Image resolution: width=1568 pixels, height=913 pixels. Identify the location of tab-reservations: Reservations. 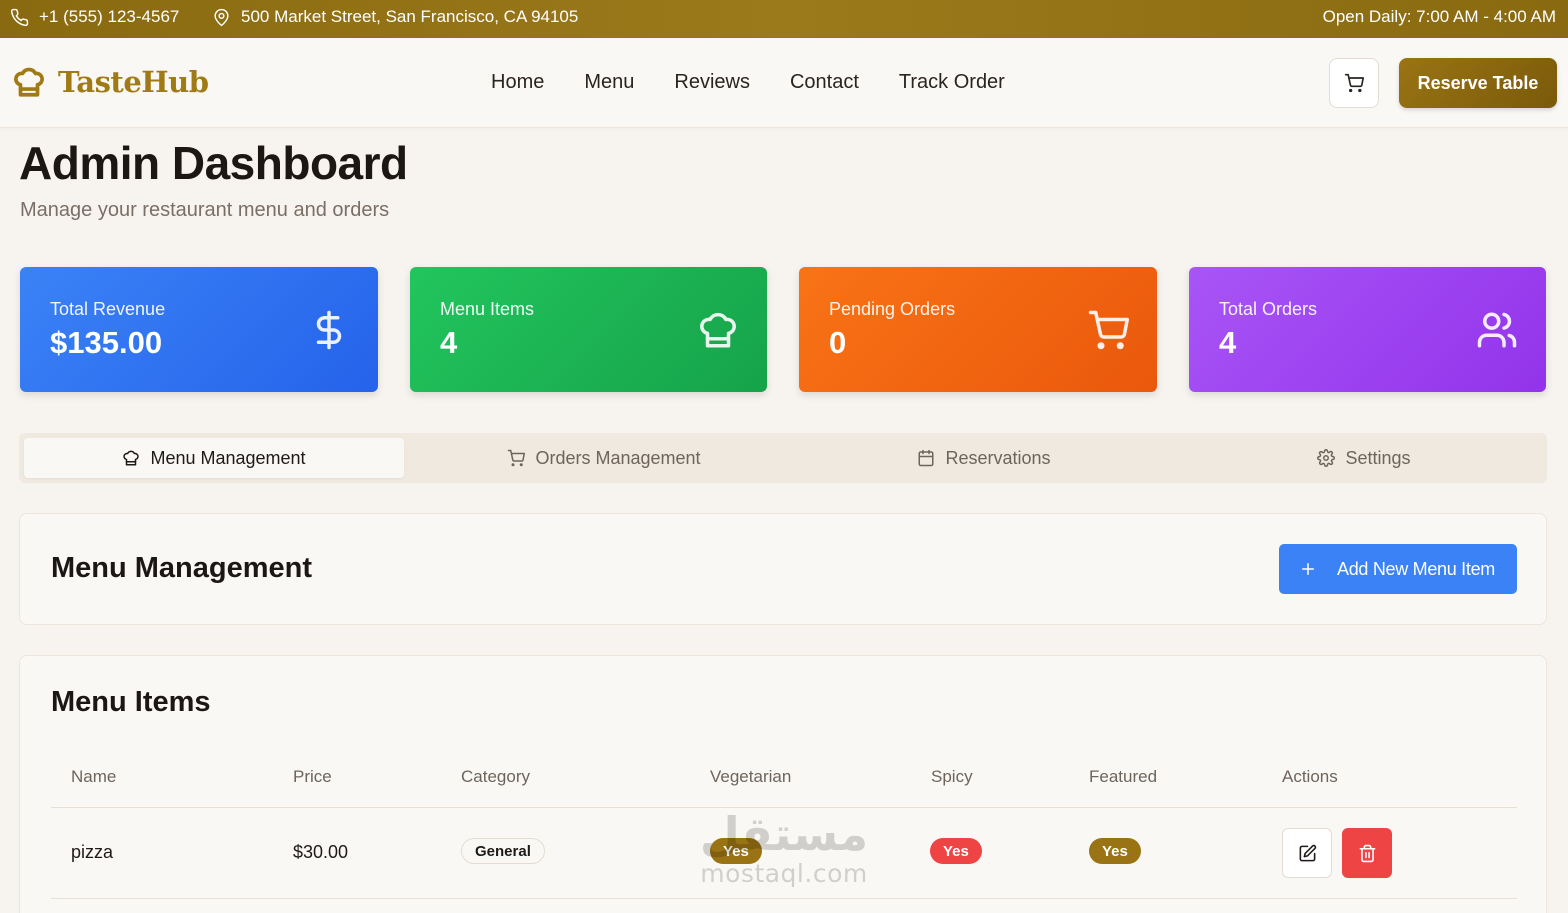
(984, 458).